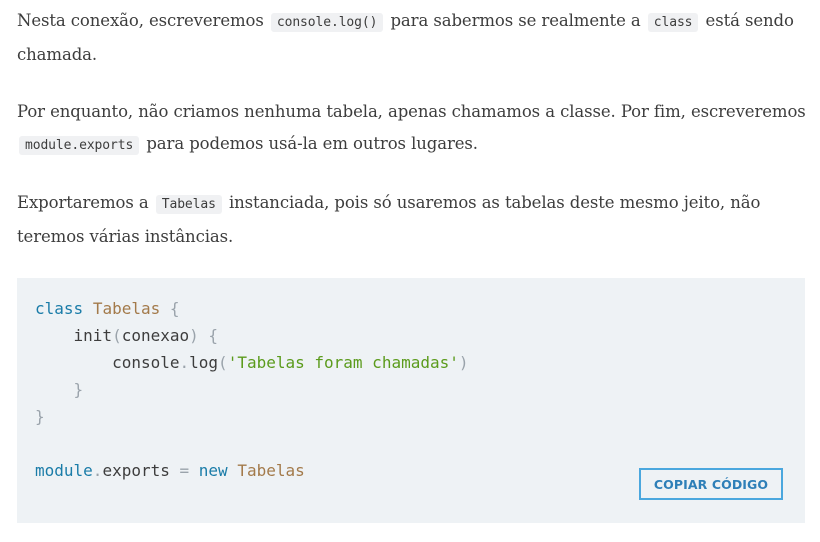 Image resolution: width=820 pixels, height=542 pixels. What do you see at coordinates (85, 202) in the screenshot?
I see `paragraph-text: Exportaremos a` at bounding box center [85, 202].